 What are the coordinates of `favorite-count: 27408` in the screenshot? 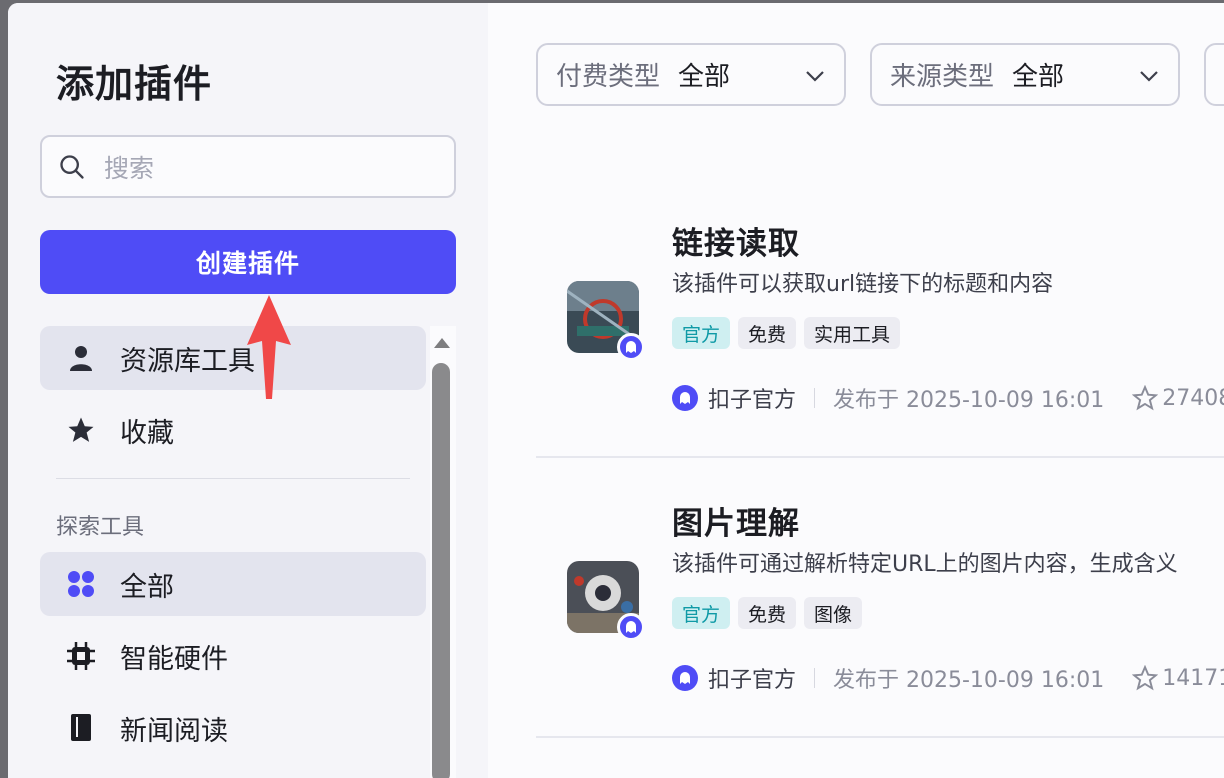 It's located at (1193, 398).